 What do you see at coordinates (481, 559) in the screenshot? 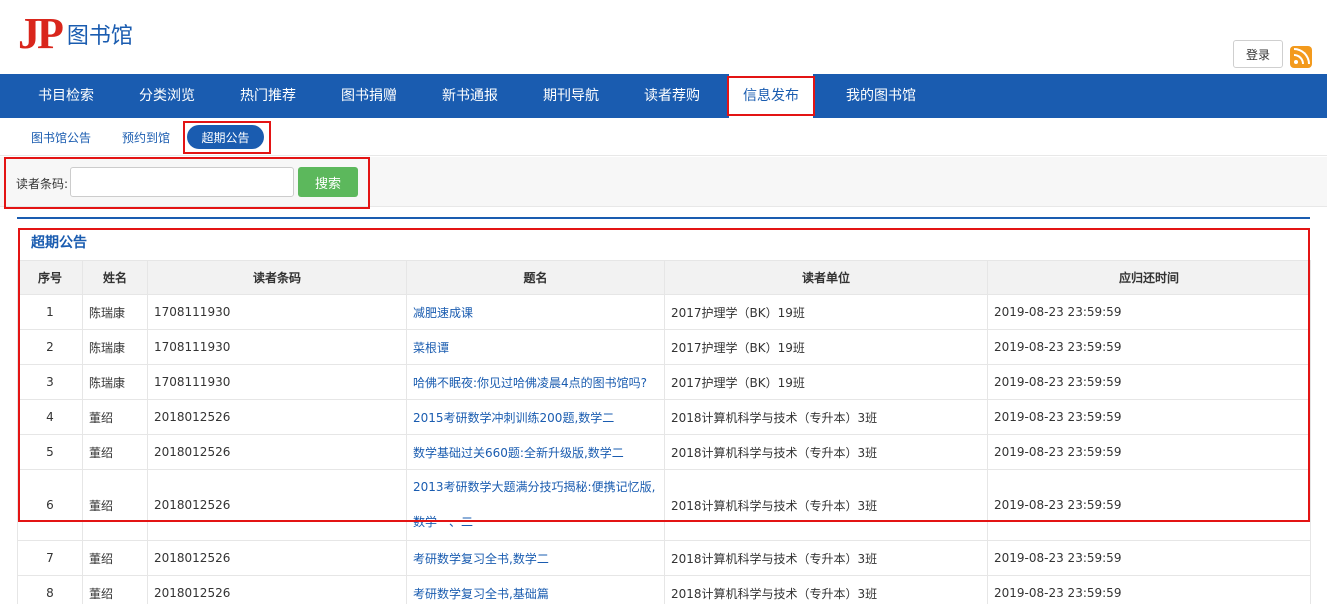
I see `book-title-link: 考研数学复习全书,数学二` at bounding box center [481, 559].